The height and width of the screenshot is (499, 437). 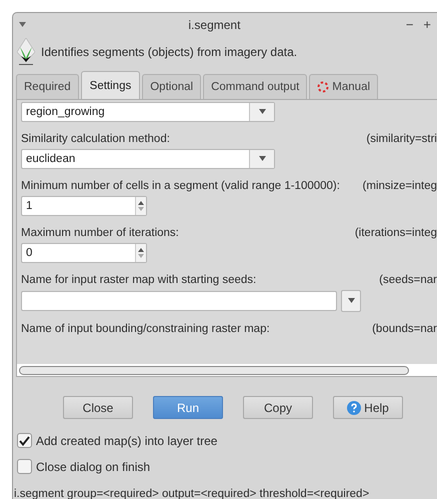 I want to click on parameter-label: Similarity calculation method:, so click(x=95, y=138).